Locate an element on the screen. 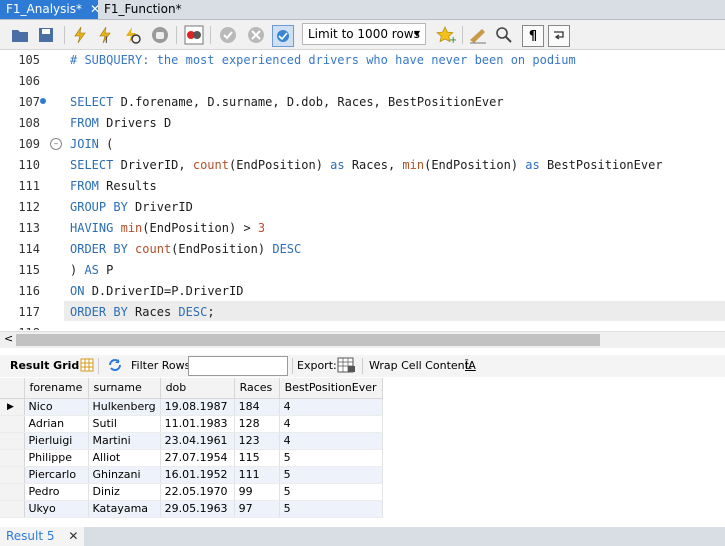 The width and height of the screenshot is (725, 546). export-icon is located at coordinates (347, 367).